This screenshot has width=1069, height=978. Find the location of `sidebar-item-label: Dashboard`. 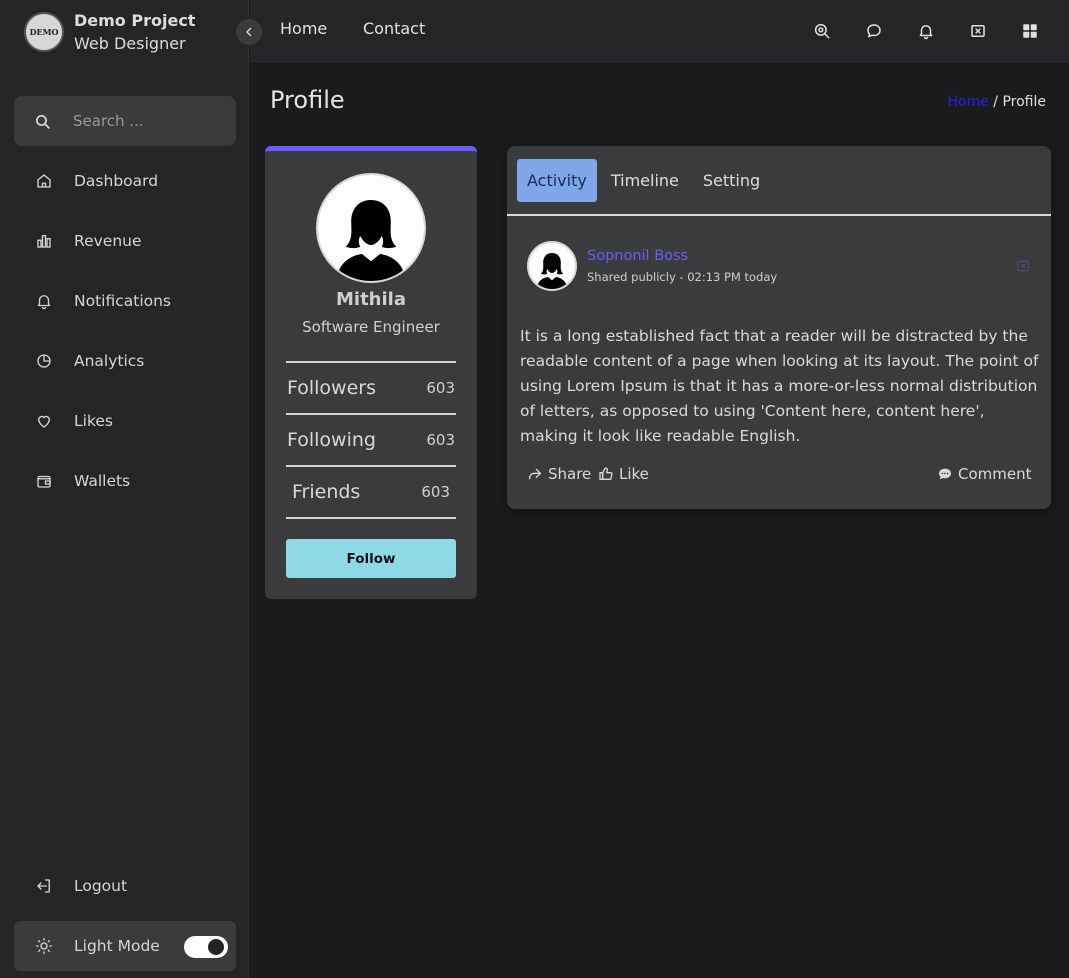

sidebar-item-label: Dashboard is located at coordinates (116, 181).